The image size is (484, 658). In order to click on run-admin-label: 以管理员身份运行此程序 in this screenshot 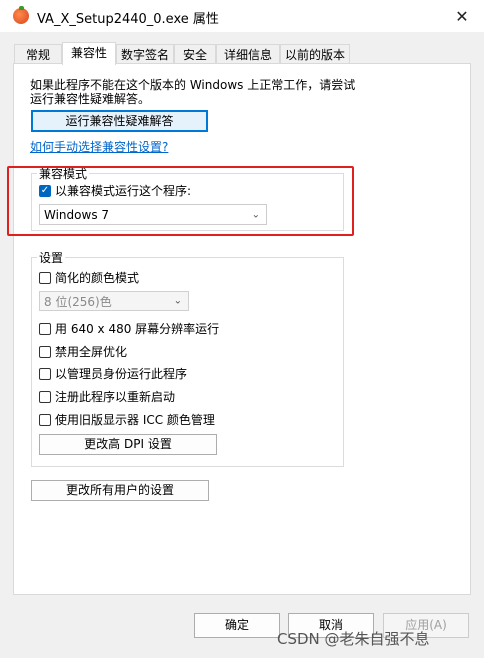, I will do `click(121, 374)`.